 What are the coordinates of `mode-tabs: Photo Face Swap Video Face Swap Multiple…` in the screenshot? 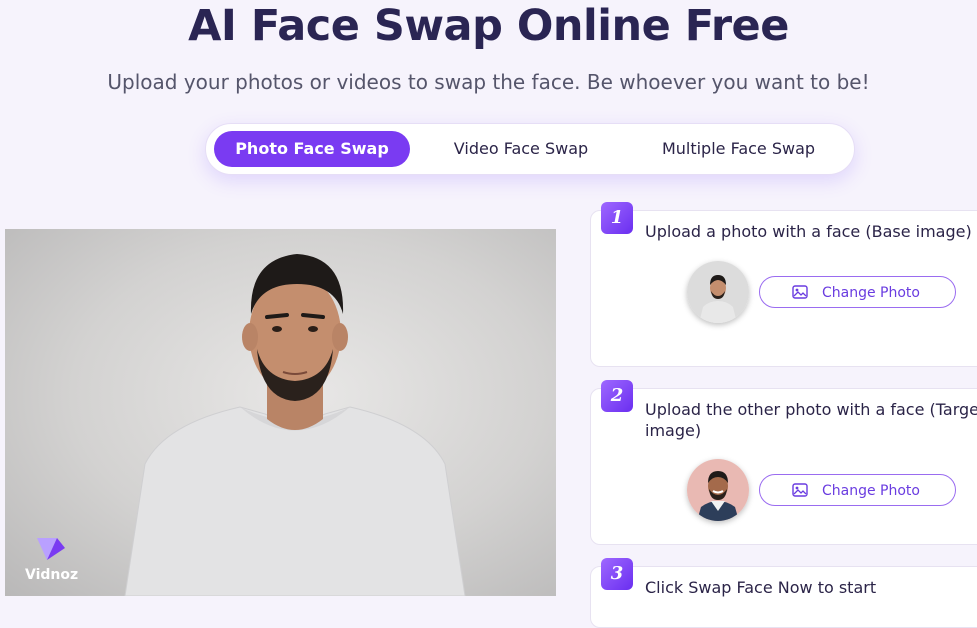 It's located at (530, 149).